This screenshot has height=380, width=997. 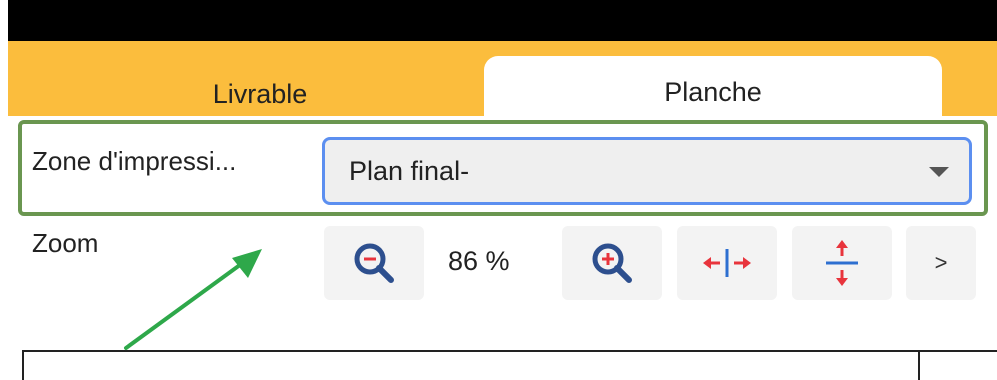 I want to click on fit-width-button, so click(x=727, y=263).